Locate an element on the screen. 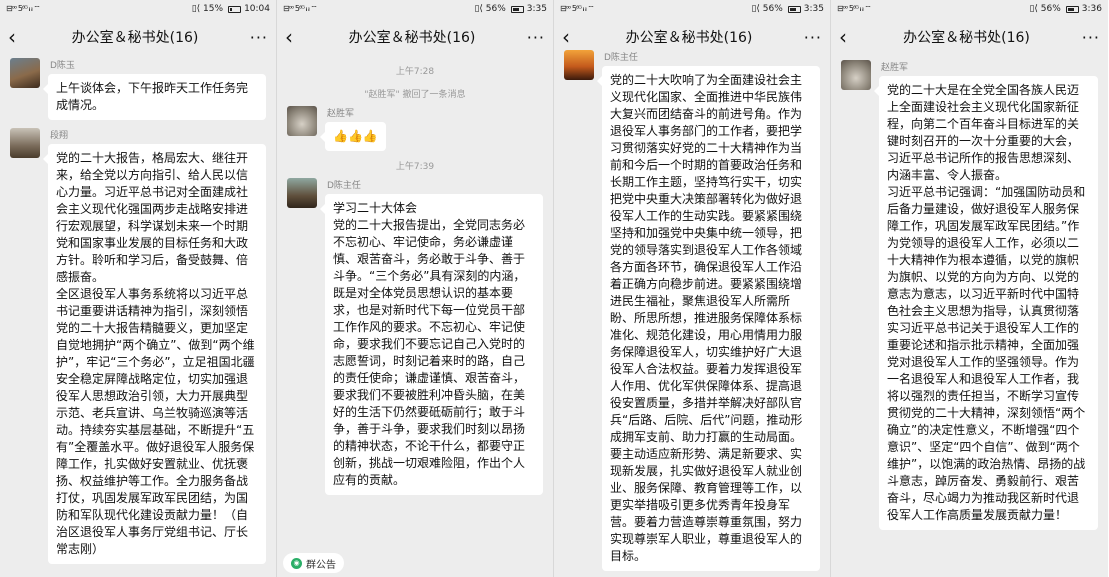 This screenshot has width=1109, height=577. message: D陈玉 上午谈体会，下午报昨天工作任务完成情况。 is located at coordinates (138, 89).